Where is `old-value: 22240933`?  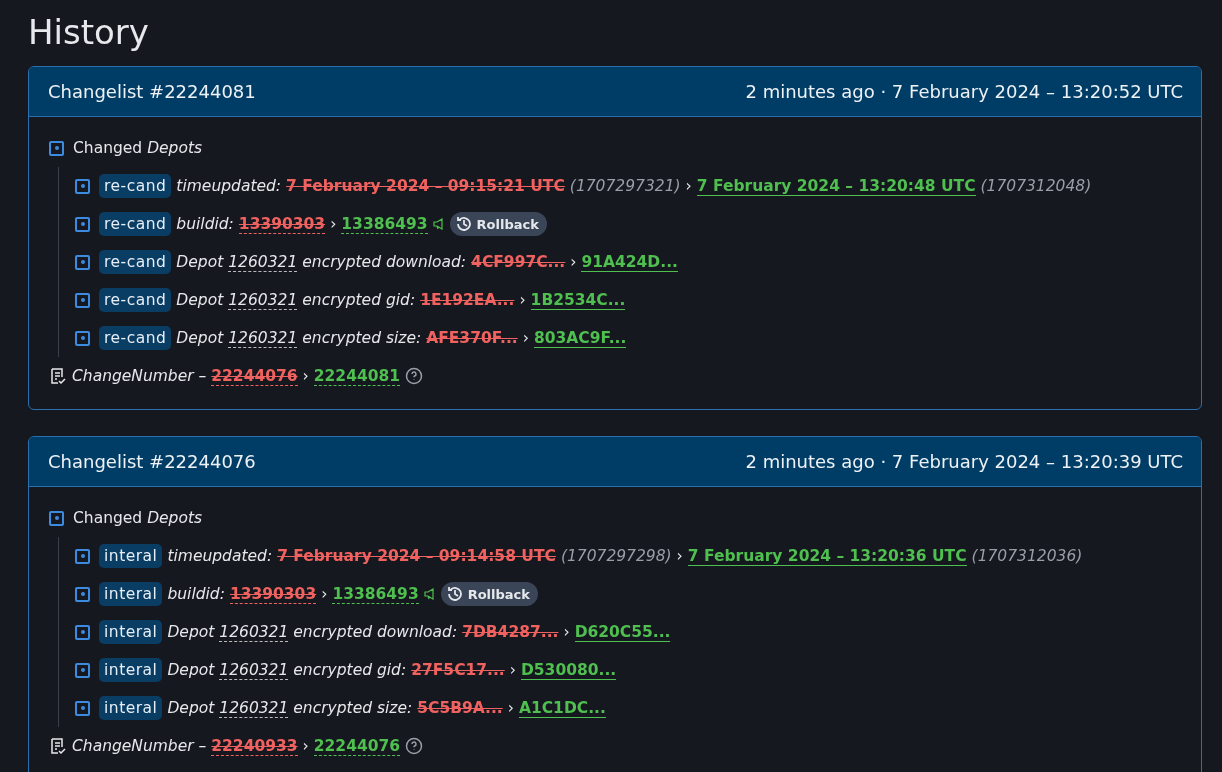
old-value: 22240933 is located at coordinates (254, 746).